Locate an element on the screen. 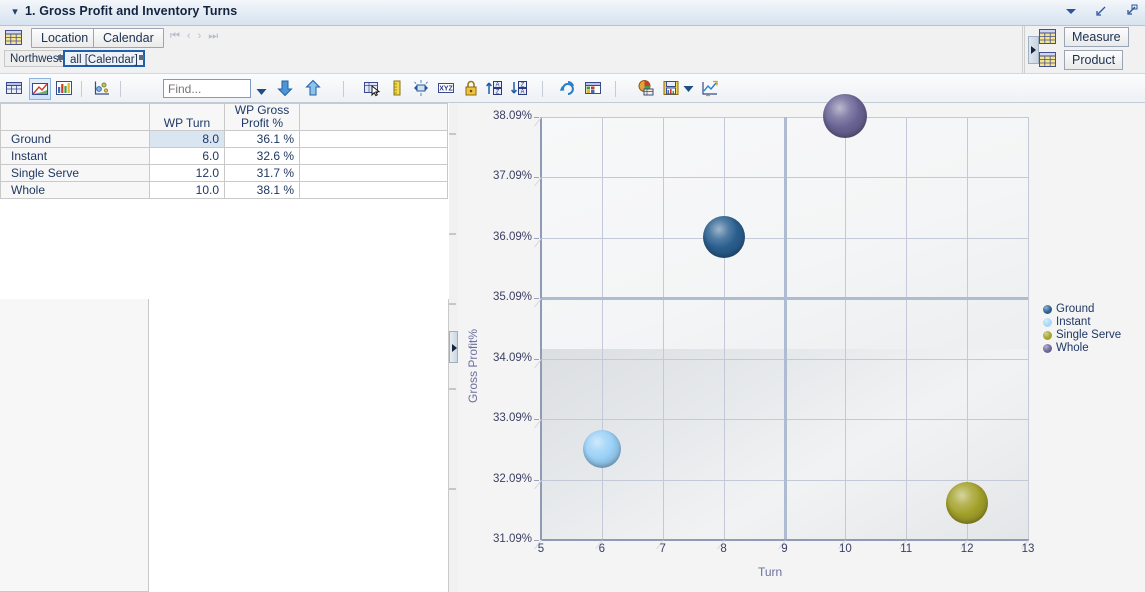 The image size is (1145, 592). bubble-instant is located at coordinates (601, 448).